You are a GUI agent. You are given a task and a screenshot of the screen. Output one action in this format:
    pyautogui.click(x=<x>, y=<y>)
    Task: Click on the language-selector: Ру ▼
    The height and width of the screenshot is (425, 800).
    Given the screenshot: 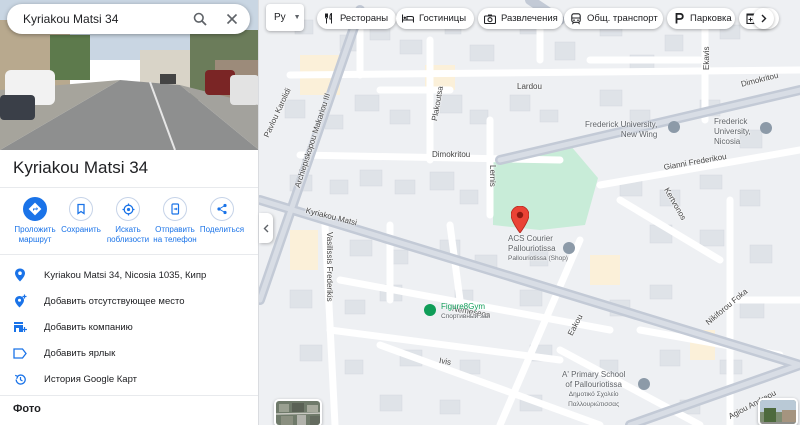 What is the action you would take?
    pyautogui.click(x=285, y=17)
    